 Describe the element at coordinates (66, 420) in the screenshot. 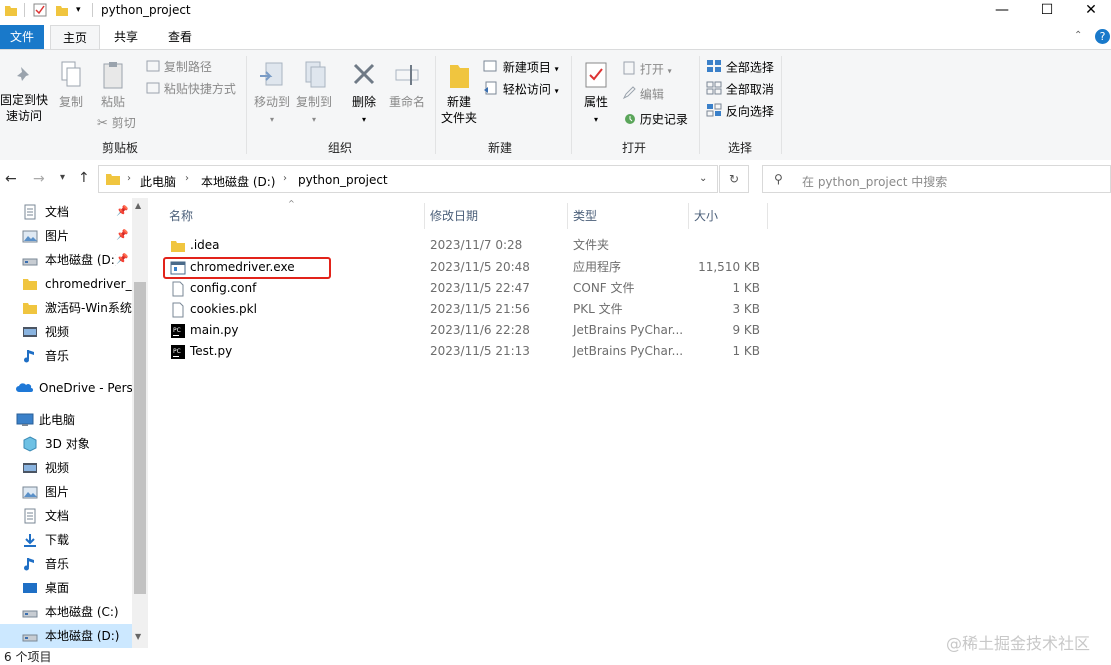

I see `sidebar-item-8: 此电脑` at that location.